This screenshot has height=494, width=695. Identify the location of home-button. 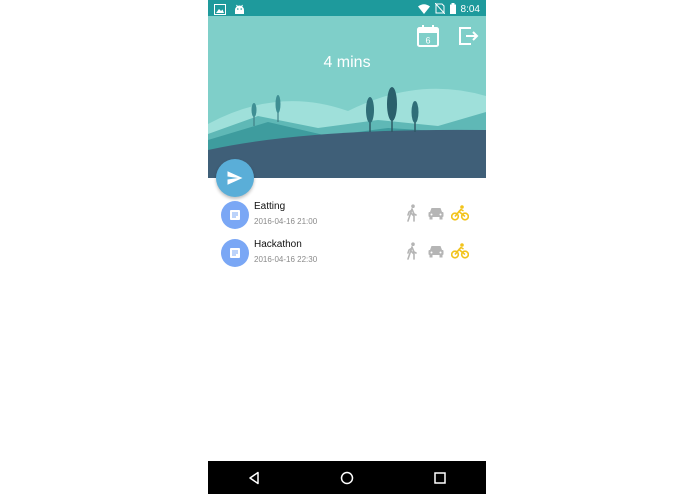
(347, 478).